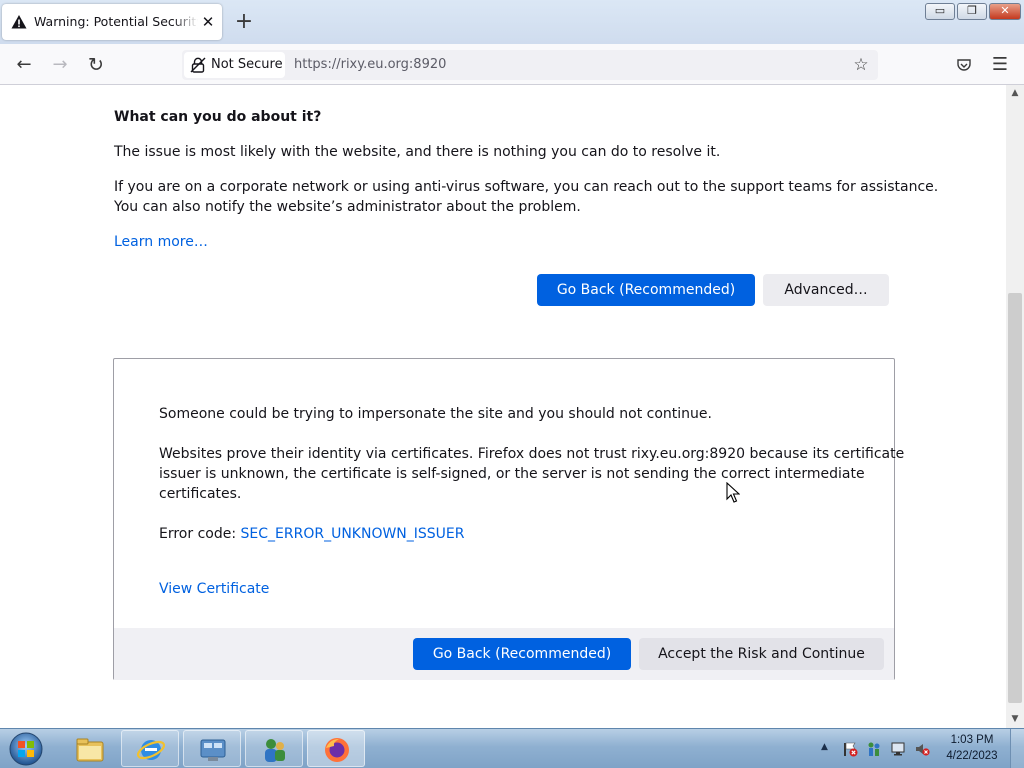 This screenshot has width=1024, height=768. I want to click on action-center-flag-icon, so click(850, 749).